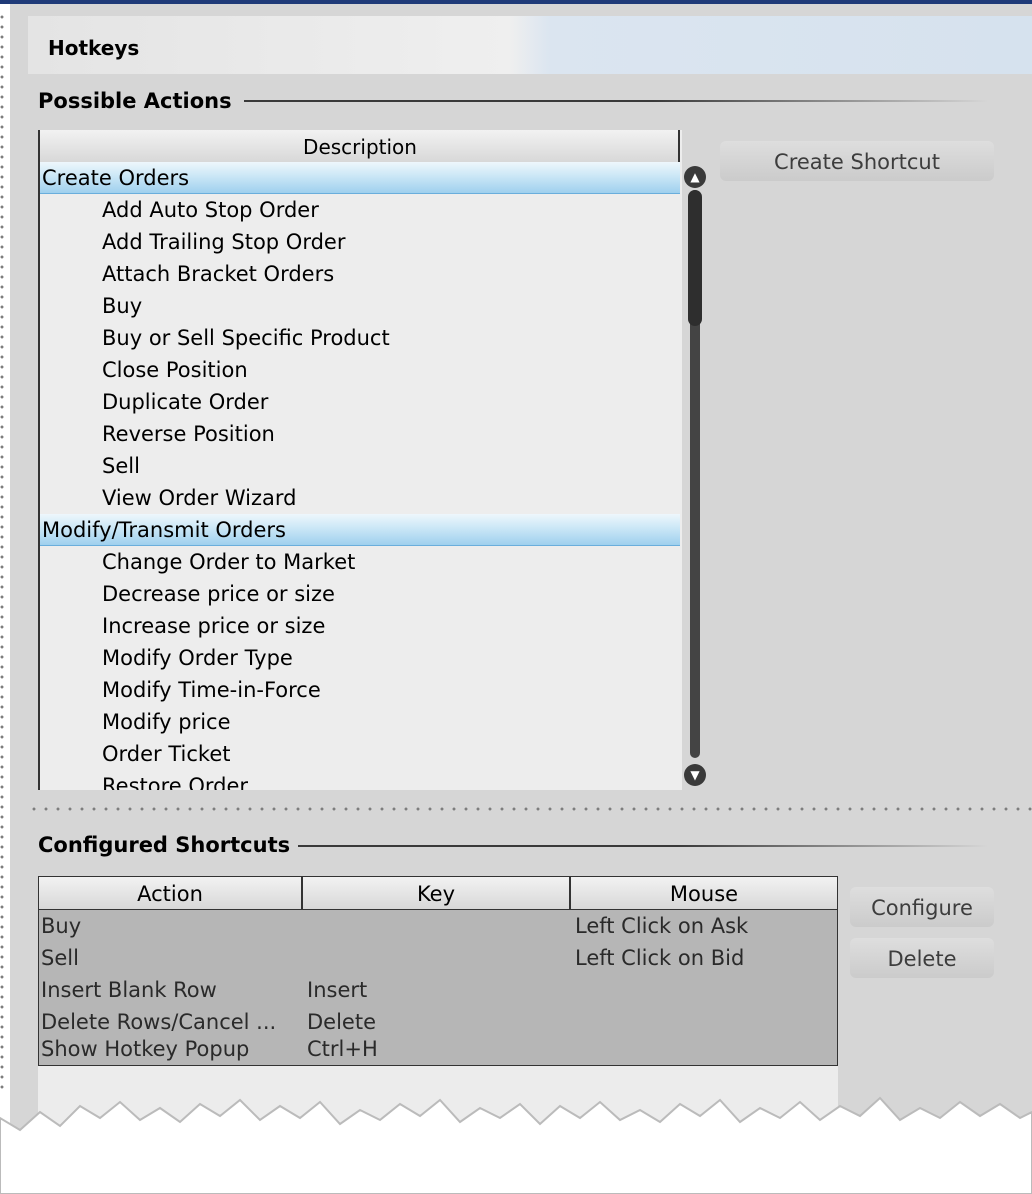 This screenshot has height=1194, width=1032. What do you see at coordinates (360, 530) in the screenshot?
I see `category-row-modify-transmit-orders: Modify/Transmit Orders` at bounding box center [360, 530].